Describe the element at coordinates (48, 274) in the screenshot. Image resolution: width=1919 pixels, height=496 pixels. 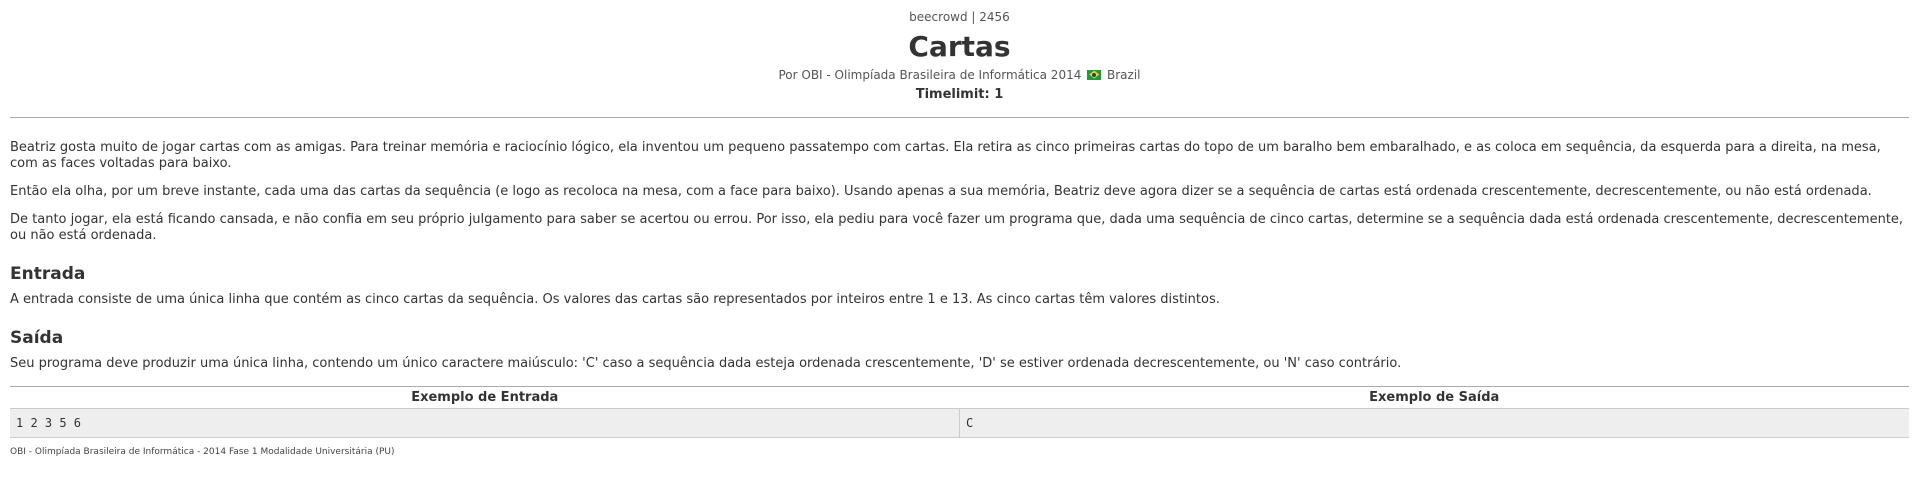
I see `input-heading: Entrada` at that location.